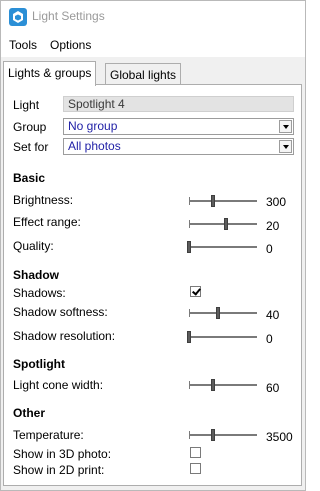  I want to click on menu-bar: Tools Options, so click(153, 45).